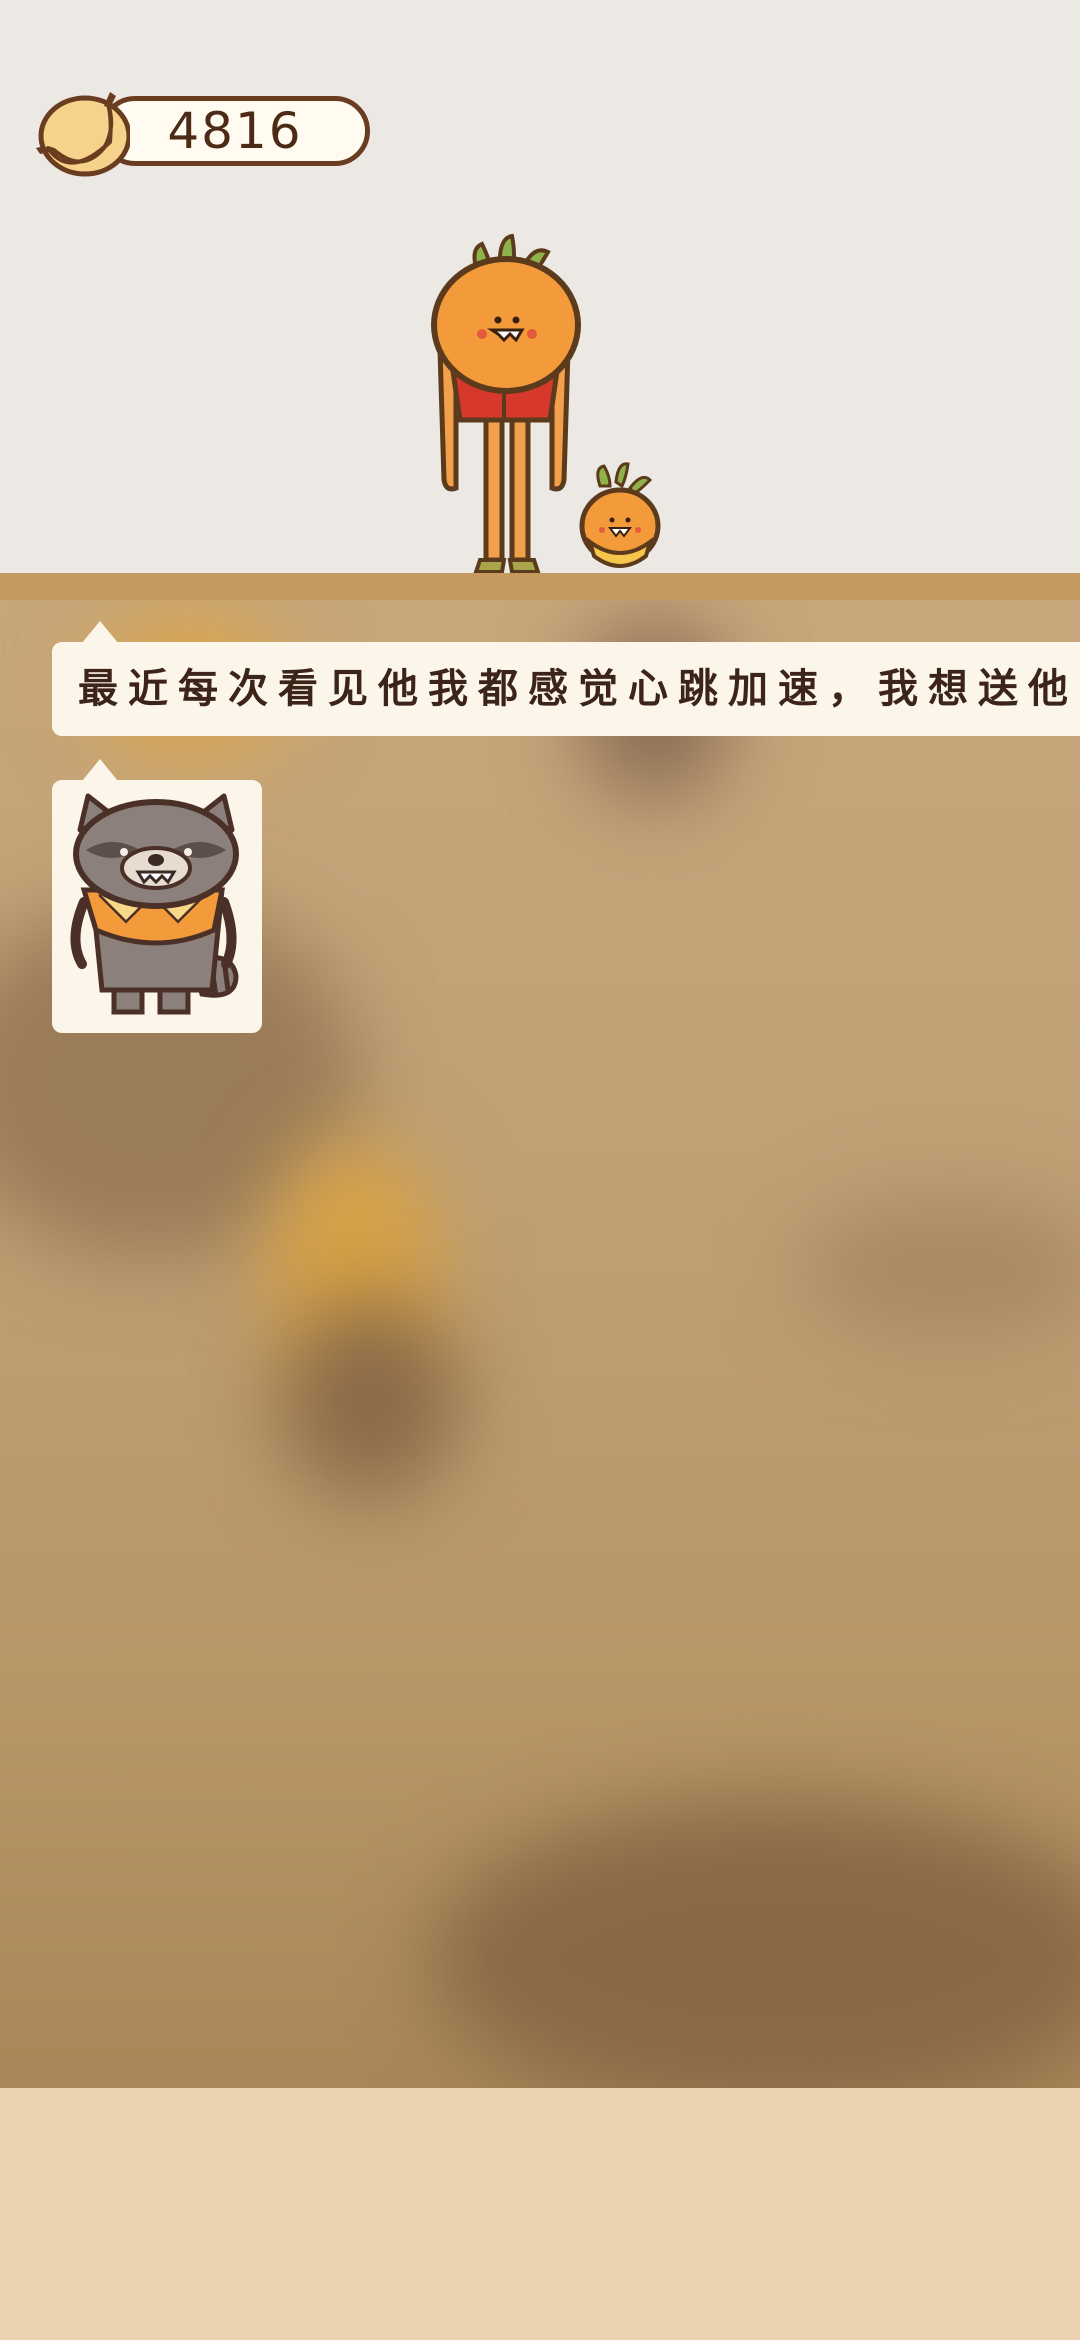 The image size is (1080, 2340). What do you see at coordinates (100, 770) in the screenshot?
I see `portrait-card-tail` at bounding box center [100, 770].